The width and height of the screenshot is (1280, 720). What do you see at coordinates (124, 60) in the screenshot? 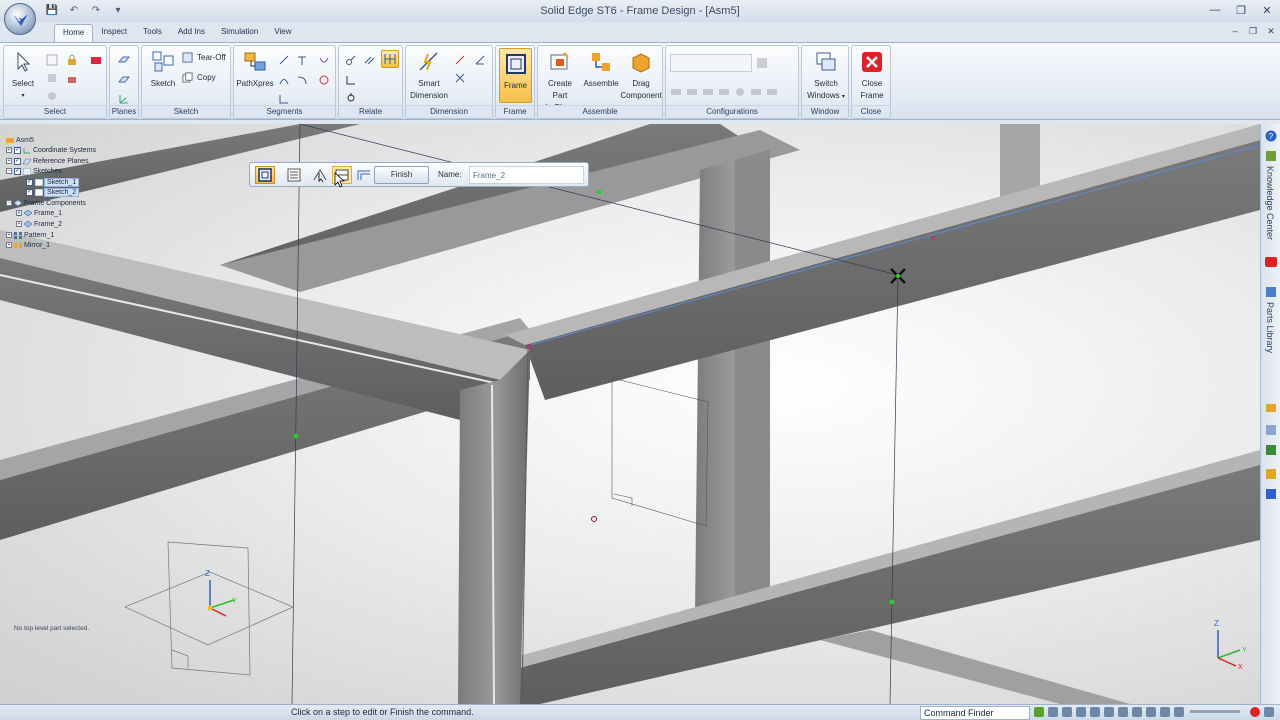
I see `coincident-plane-icon` at bounding box center [124, 60].